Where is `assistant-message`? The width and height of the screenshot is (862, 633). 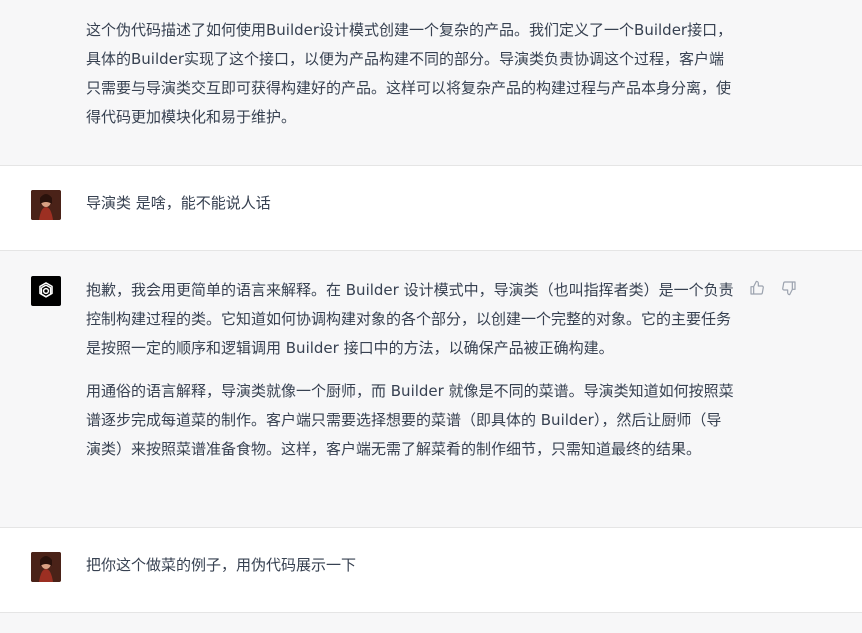
assistant-message is located at coordinates (431, 623).